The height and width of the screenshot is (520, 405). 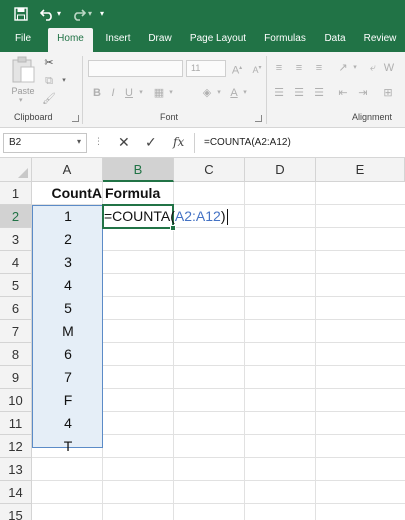 What do you see at coordinates (46, 14) in the screenshot?
I see `undo-icon` at bounding box center [46, 14].